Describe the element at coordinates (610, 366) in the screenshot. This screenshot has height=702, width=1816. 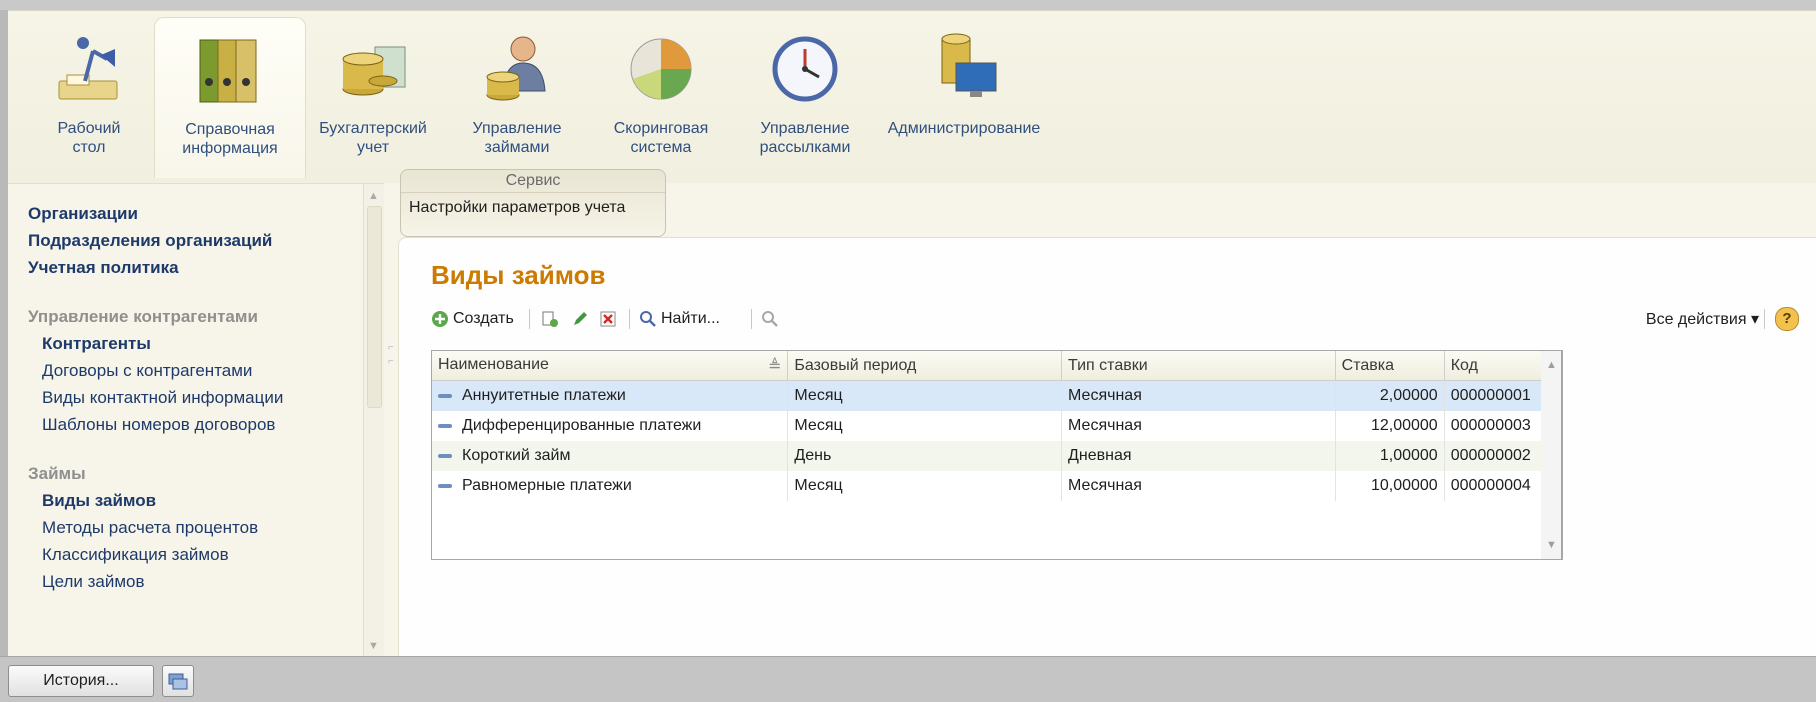
I see `column-header-name: Наименование ≜` at that location.